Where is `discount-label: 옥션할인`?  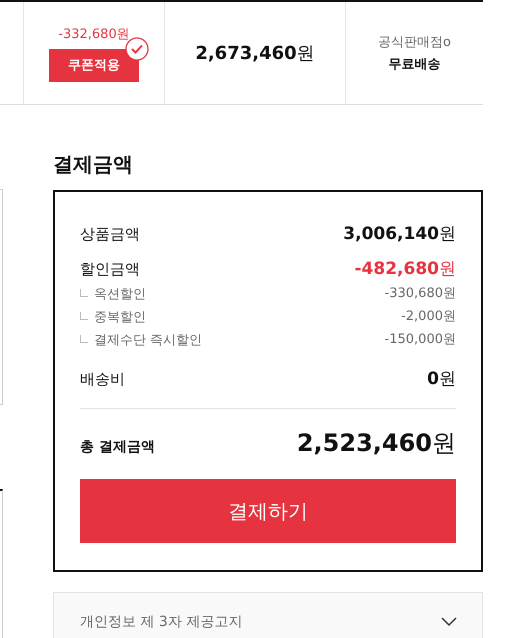 discount-label: 옥션할인 is located at coordinates (120, 294).